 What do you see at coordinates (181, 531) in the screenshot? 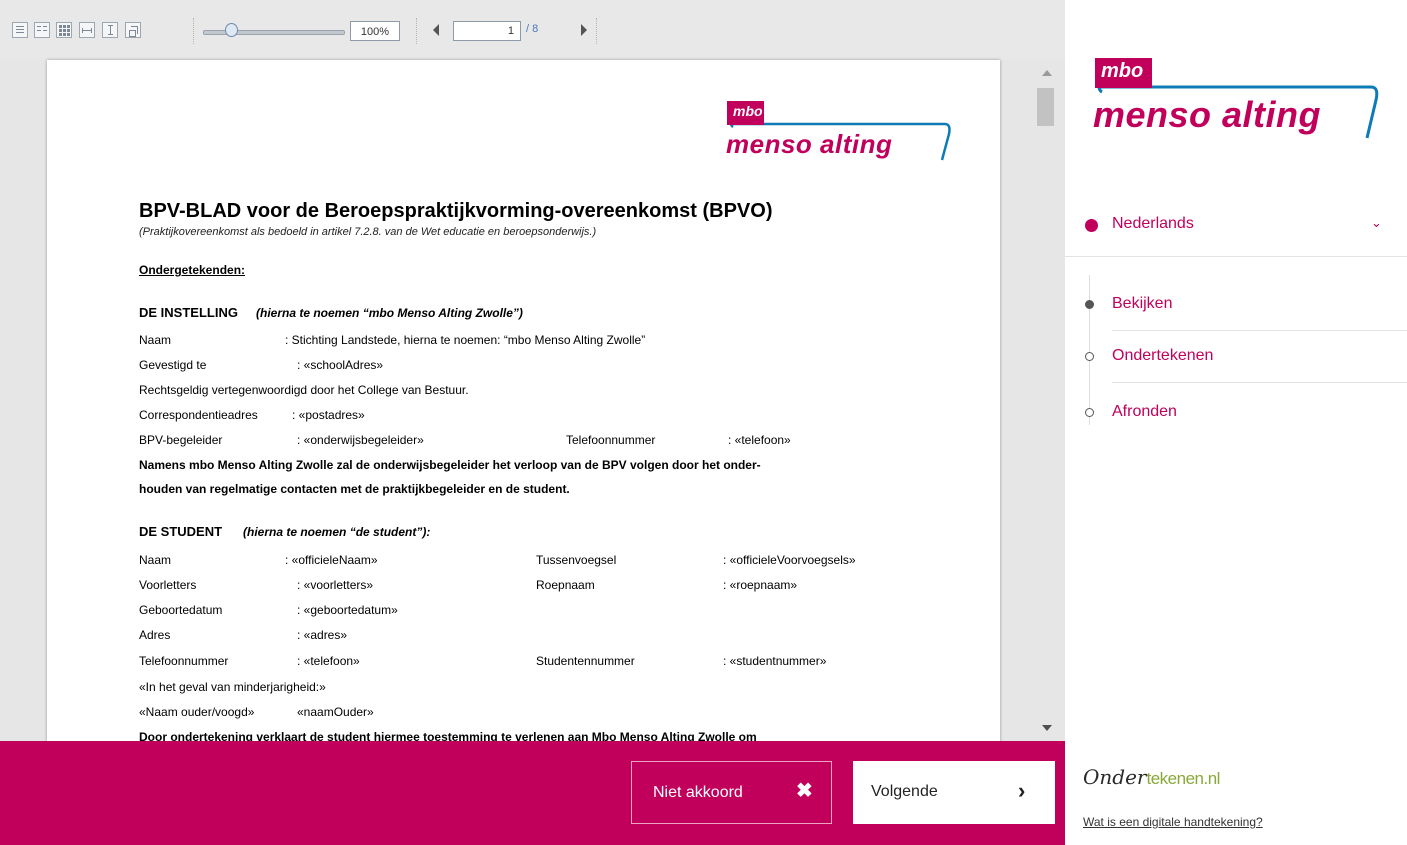
I see `student-heading: DE STUDENT` at bounding box center [181, 531].